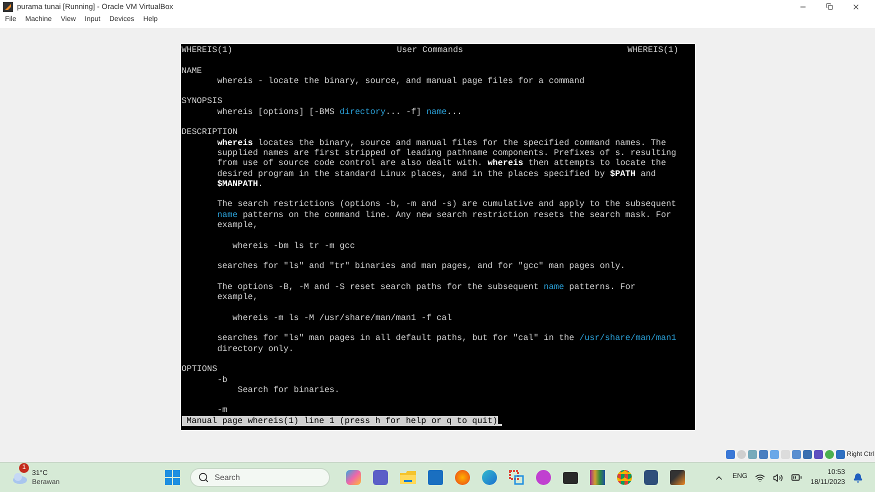 This screenshot has width=875, height=492. I want to click on header-right: WHEREIS(1), so click(652, 50).